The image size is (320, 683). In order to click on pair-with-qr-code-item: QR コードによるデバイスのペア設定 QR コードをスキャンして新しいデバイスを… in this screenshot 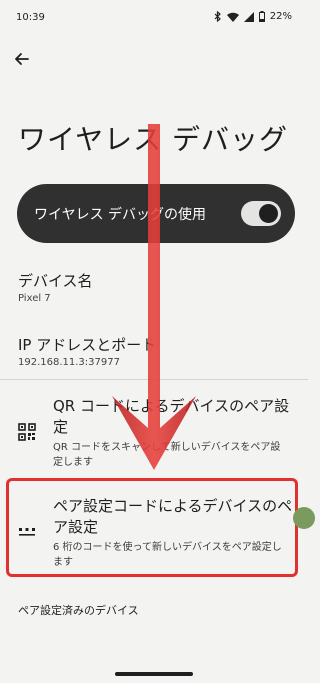, I will do `click(154, 432)`.